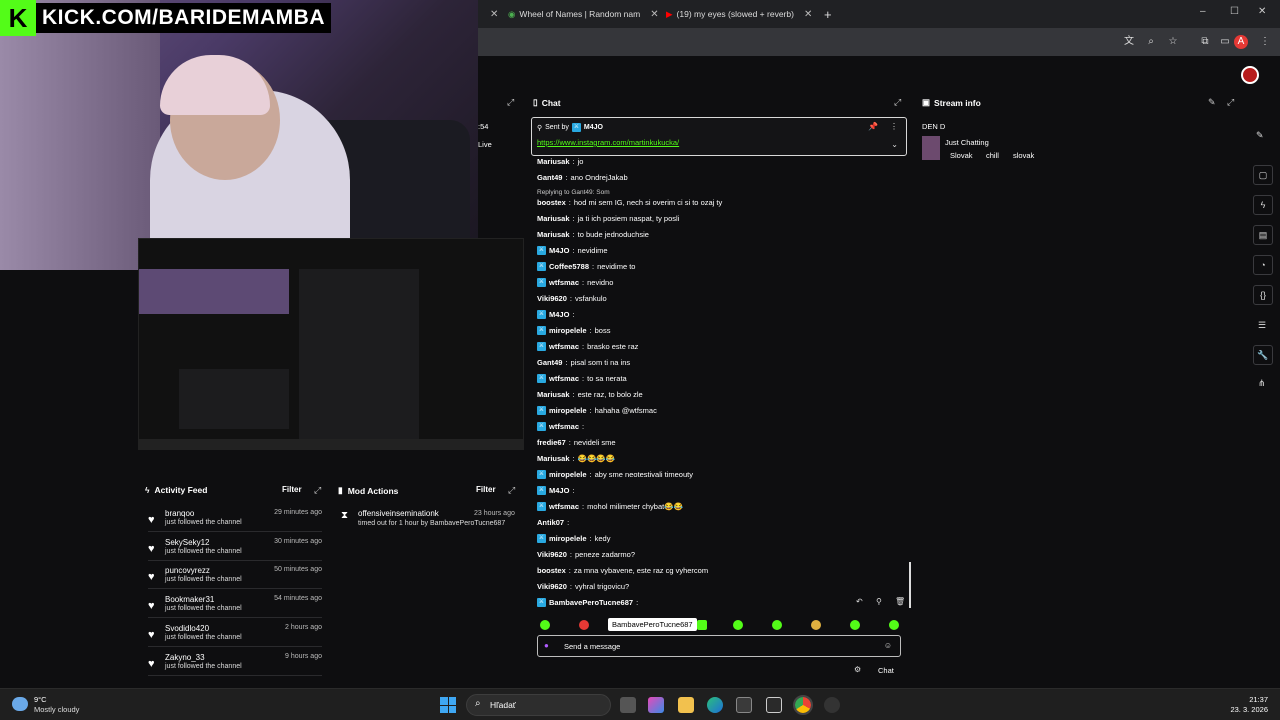 The image size is (1280, 720). What do you see at coordinates (744, 705) in the screenshot?
I see `store-icon` at bounding box center [744, 705].